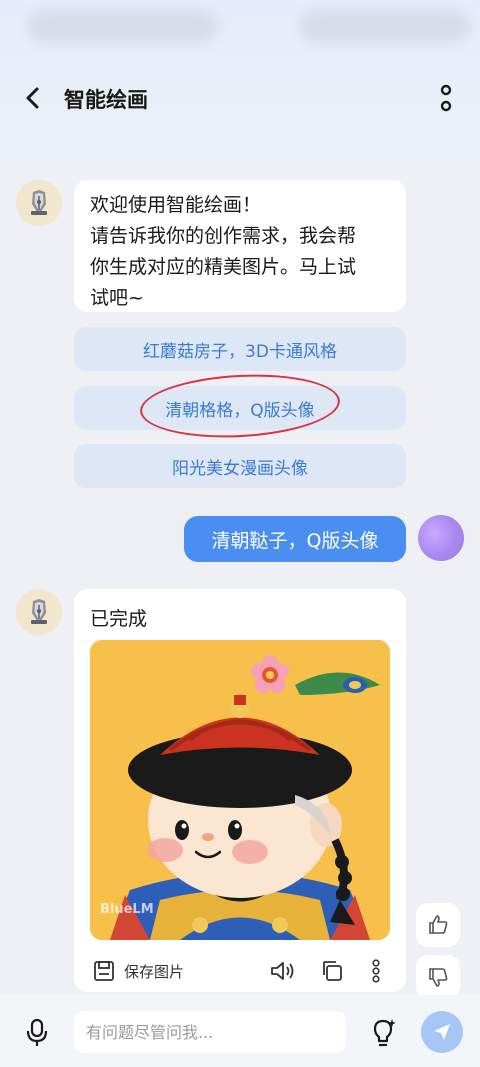 The image size is (480, 1067). What do you see at coordinates (240, 971) in the screenshot?
I see `result-action-bar: 保存图片` at bounding box center [240, 971].